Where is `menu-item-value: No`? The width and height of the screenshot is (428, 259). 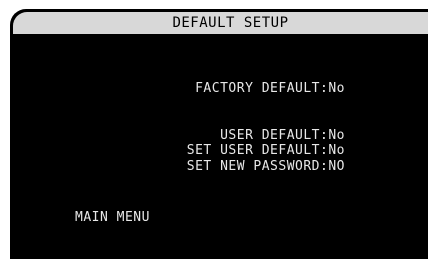
menu-item-value: No is located at coordinates (336, 88).